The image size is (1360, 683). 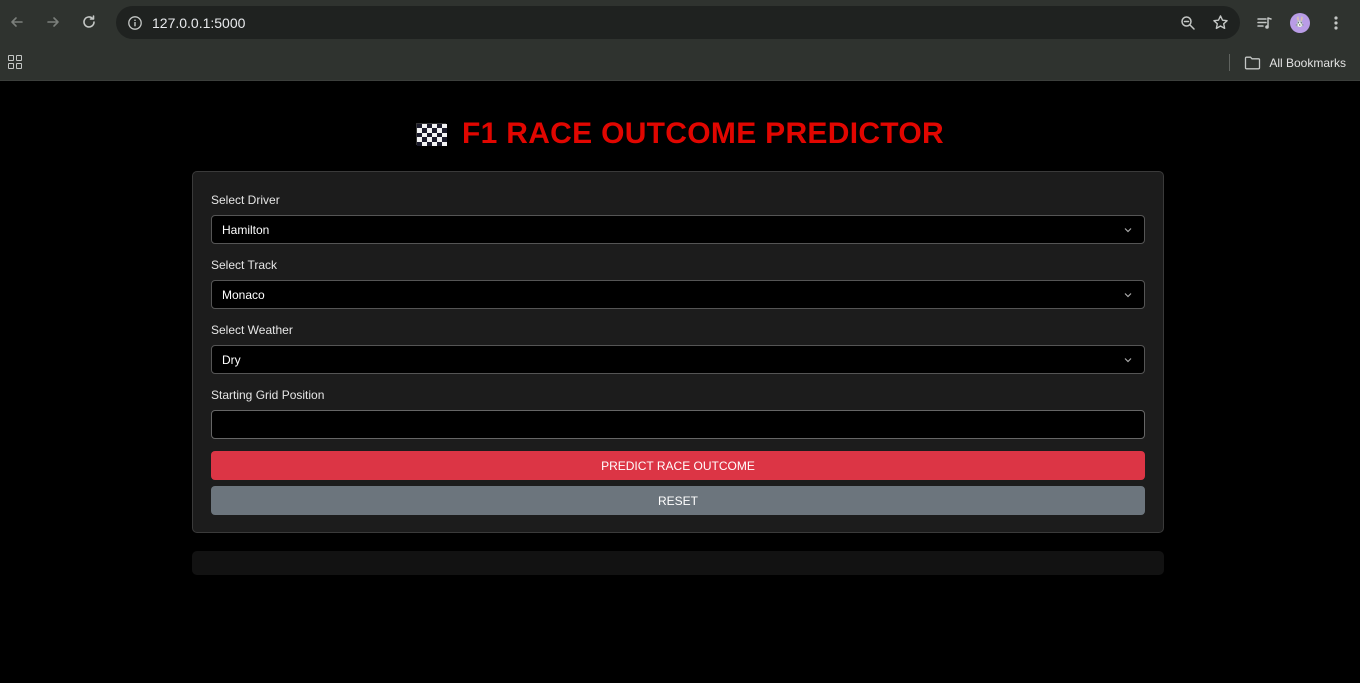 I want to click on all-bookmarks-label: All Bookmarks, so click(x=1307, y=62).